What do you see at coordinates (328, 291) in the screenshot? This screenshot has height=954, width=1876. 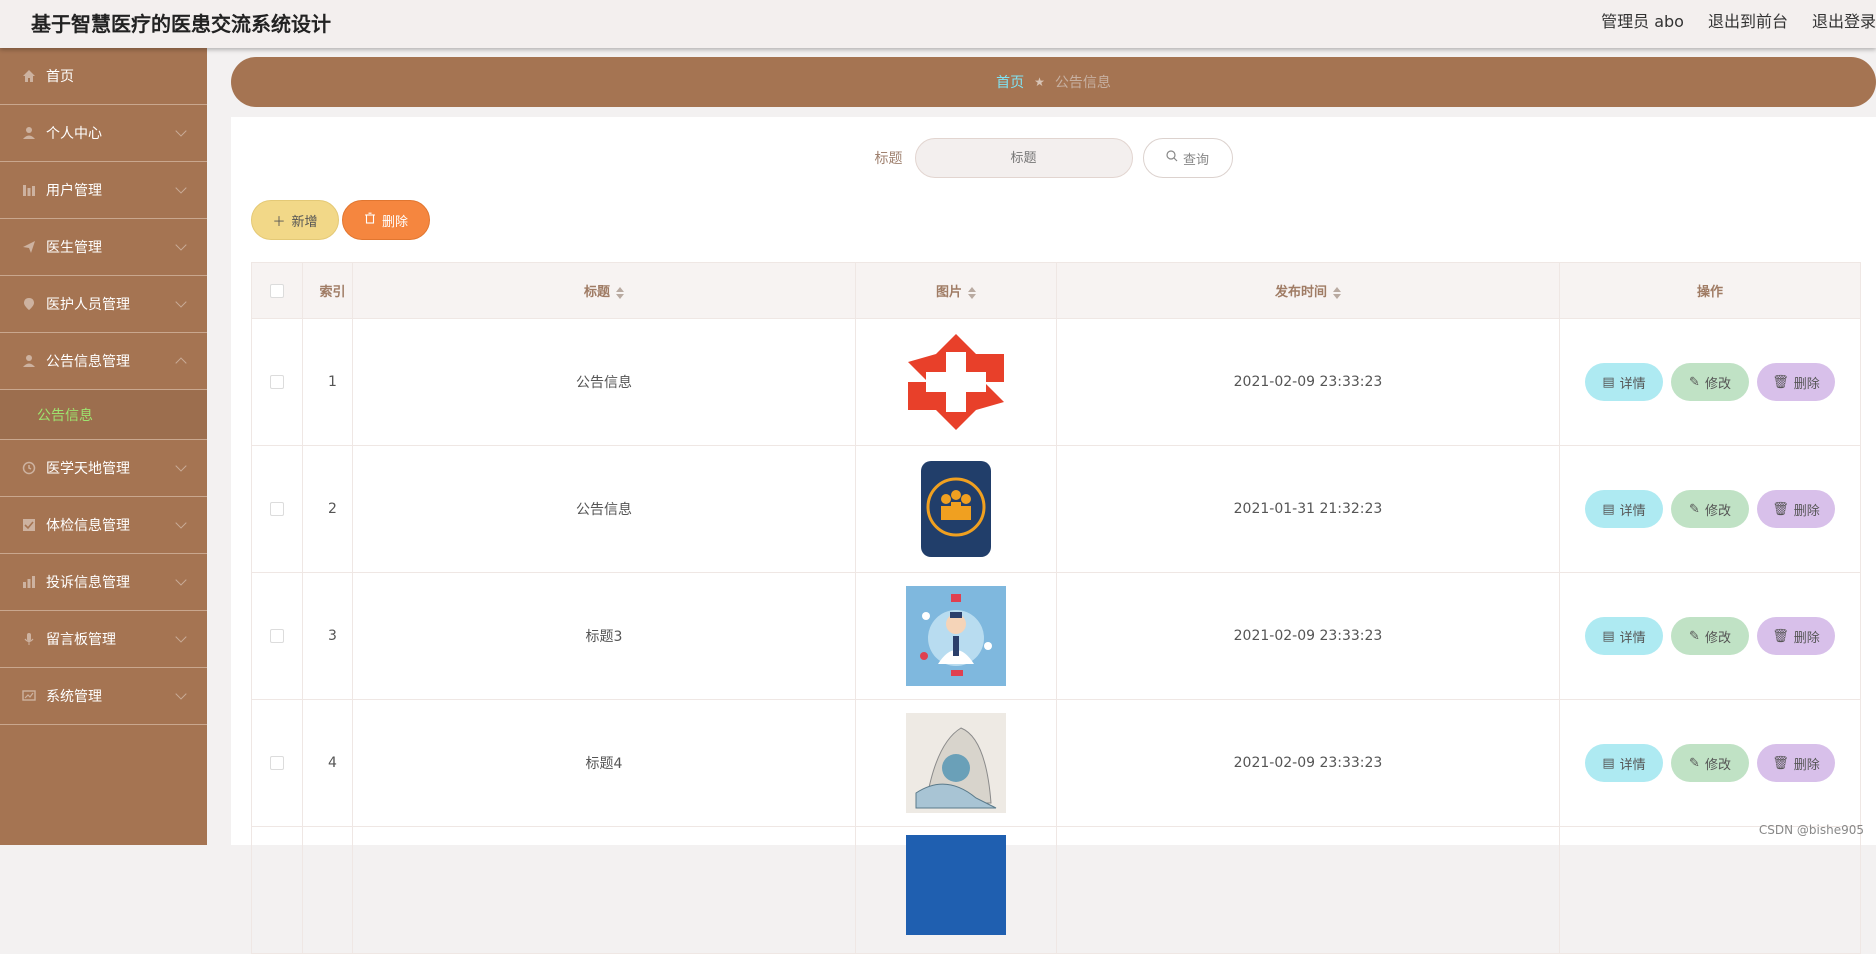 I see `header-index: 索引` at bounding box center [328, 291].